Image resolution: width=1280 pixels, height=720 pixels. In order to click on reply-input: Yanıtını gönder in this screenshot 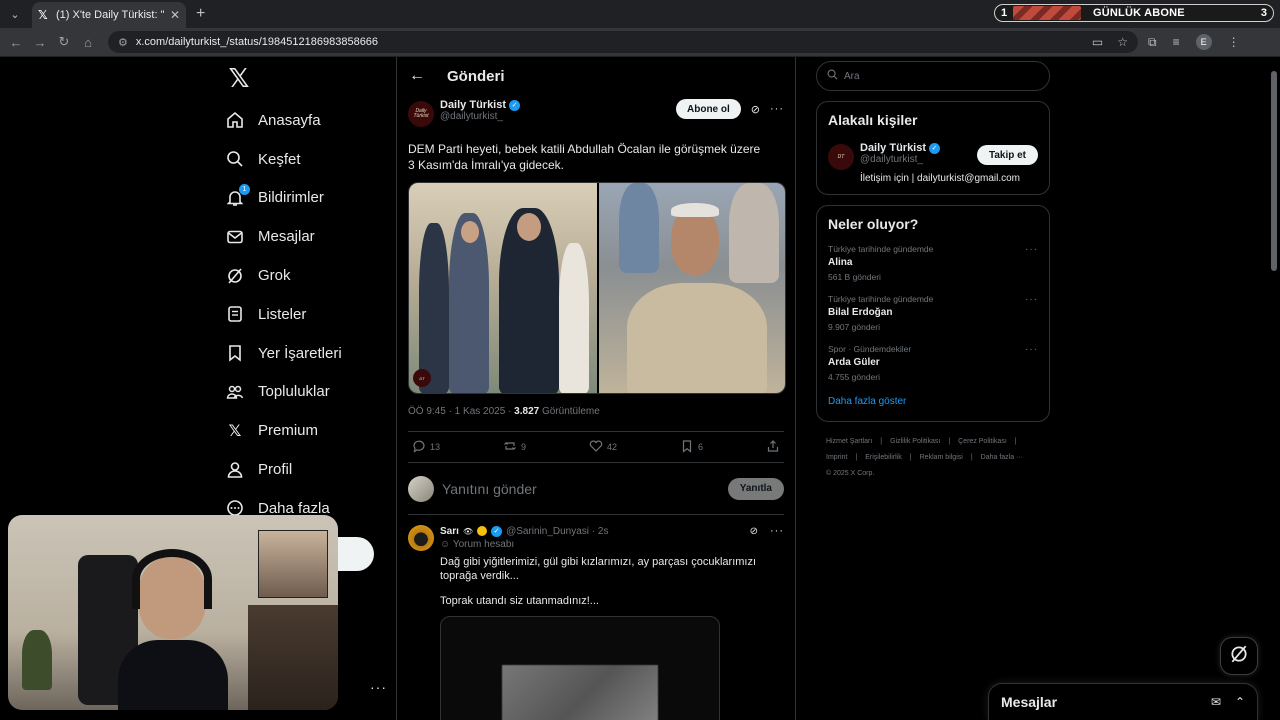, I will do `click(489, 489)`.